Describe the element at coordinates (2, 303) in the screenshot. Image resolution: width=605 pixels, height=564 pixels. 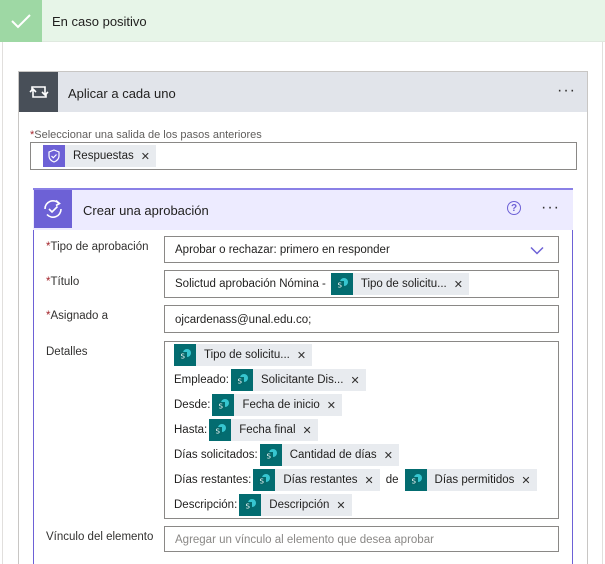
I see `branch-left-border` at that location.